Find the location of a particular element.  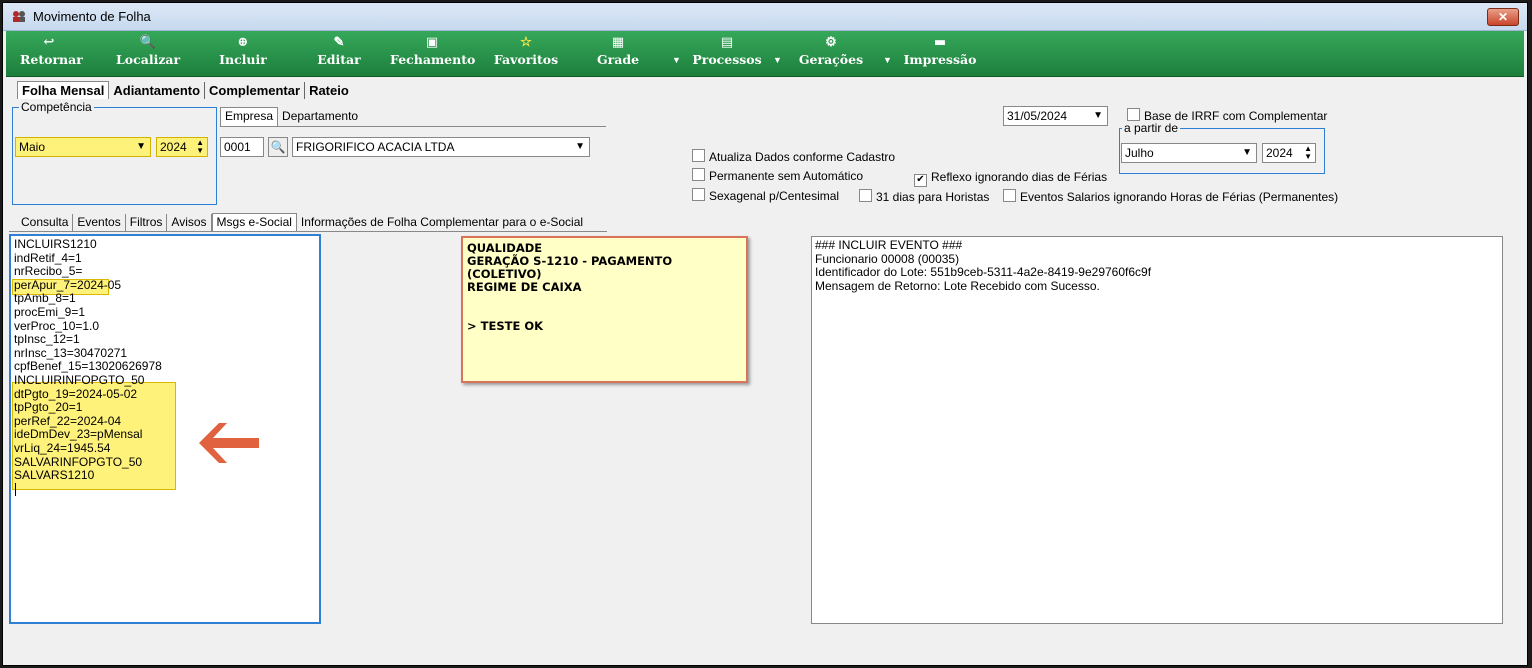

list-item: tpAmb_8=1 is located at coordinates (45, 298).